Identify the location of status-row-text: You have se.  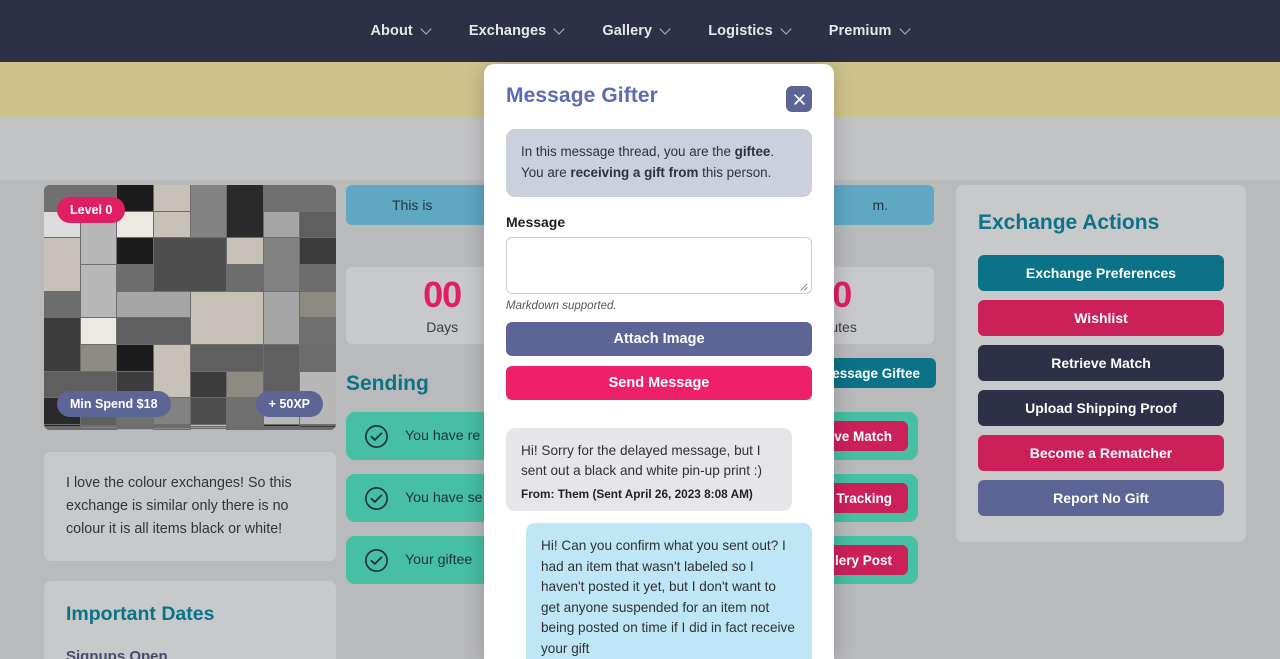
(444, 498).